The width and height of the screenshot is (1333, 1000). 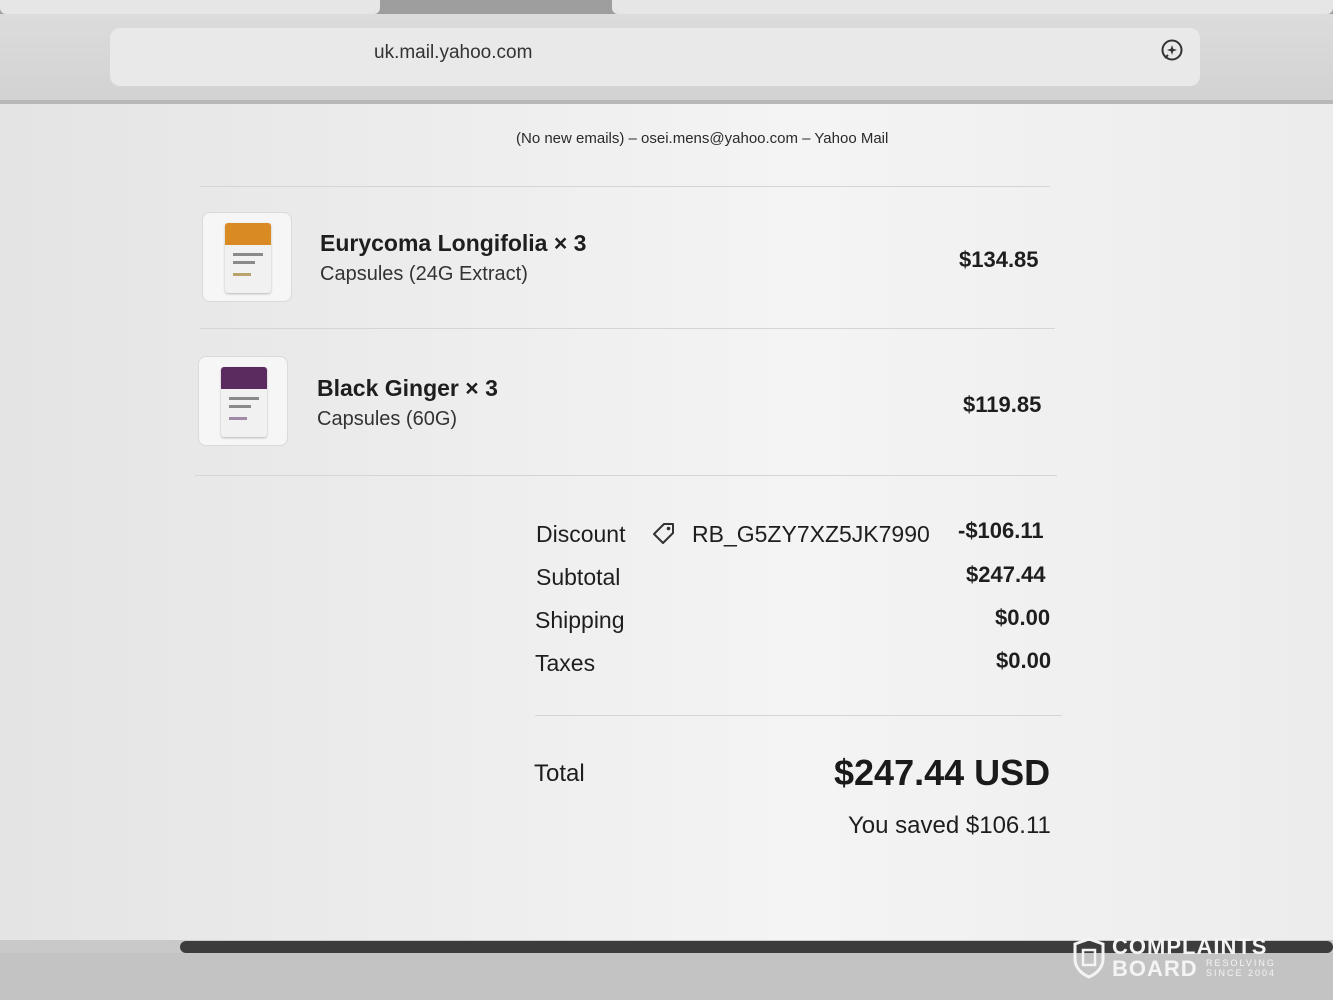 I want to click on item-variant: Capsules (24G Extract), so click(x=424, y=274).